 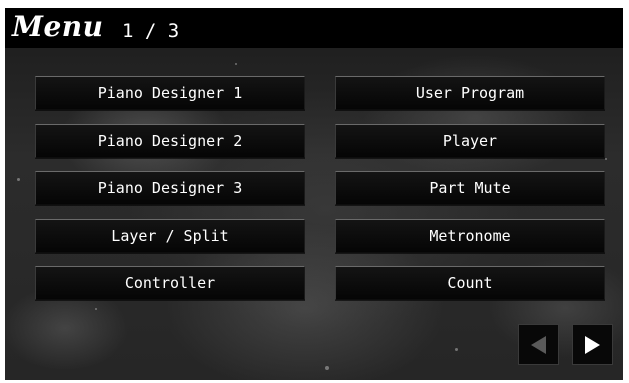 I want to click on piano-designer-3-button: Piano Designer 3, so click(x=170, y=188).